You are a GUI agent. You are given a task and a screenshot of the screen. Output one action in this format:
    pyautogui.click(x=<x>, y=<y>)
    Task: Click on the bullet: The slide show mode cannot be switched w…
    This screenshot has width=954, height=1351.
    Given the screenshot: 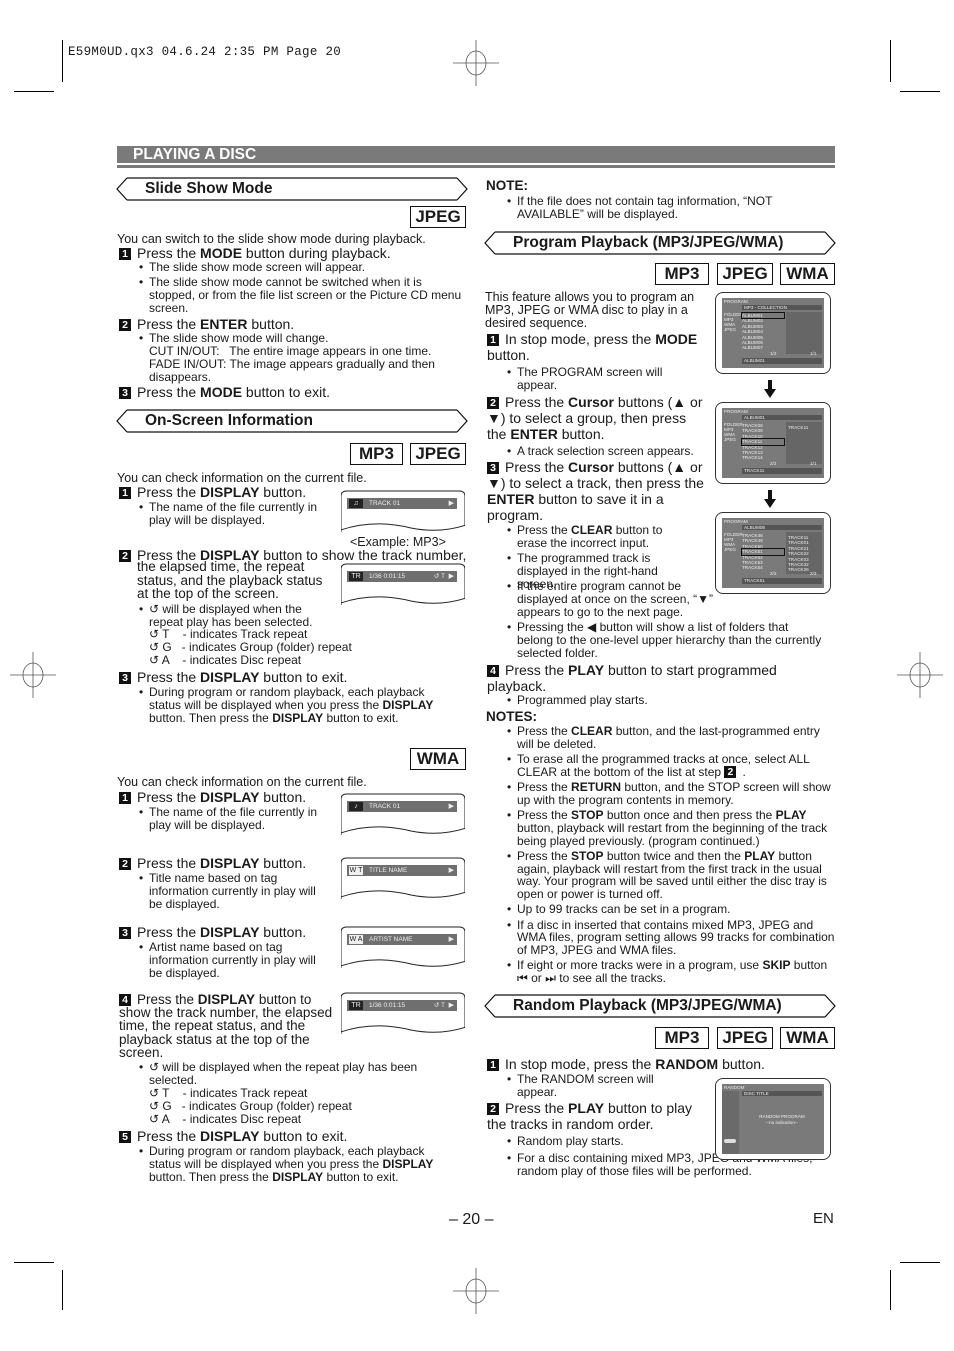 What is the action you would take?
    pyautogui.click(x=301, y=295)
    